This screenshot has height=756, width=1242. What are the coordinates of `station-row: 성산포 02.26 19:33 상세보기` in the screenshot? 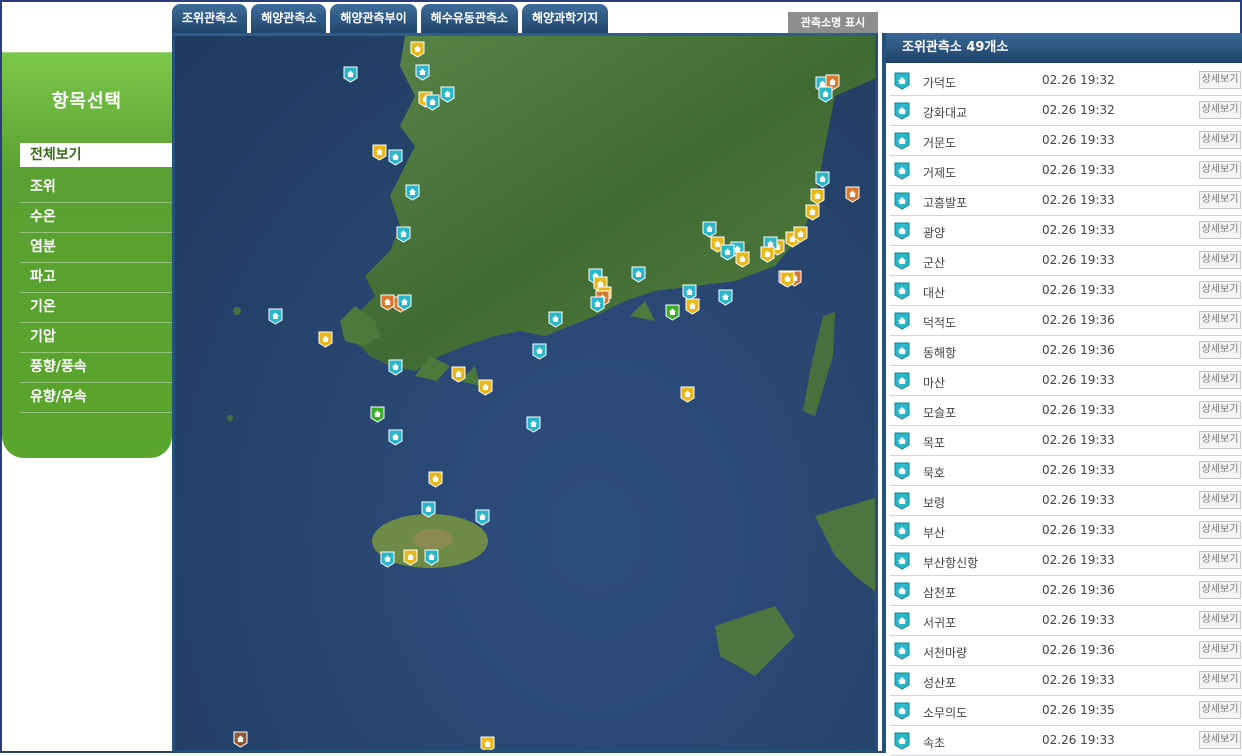 It's located at (1066, 681).